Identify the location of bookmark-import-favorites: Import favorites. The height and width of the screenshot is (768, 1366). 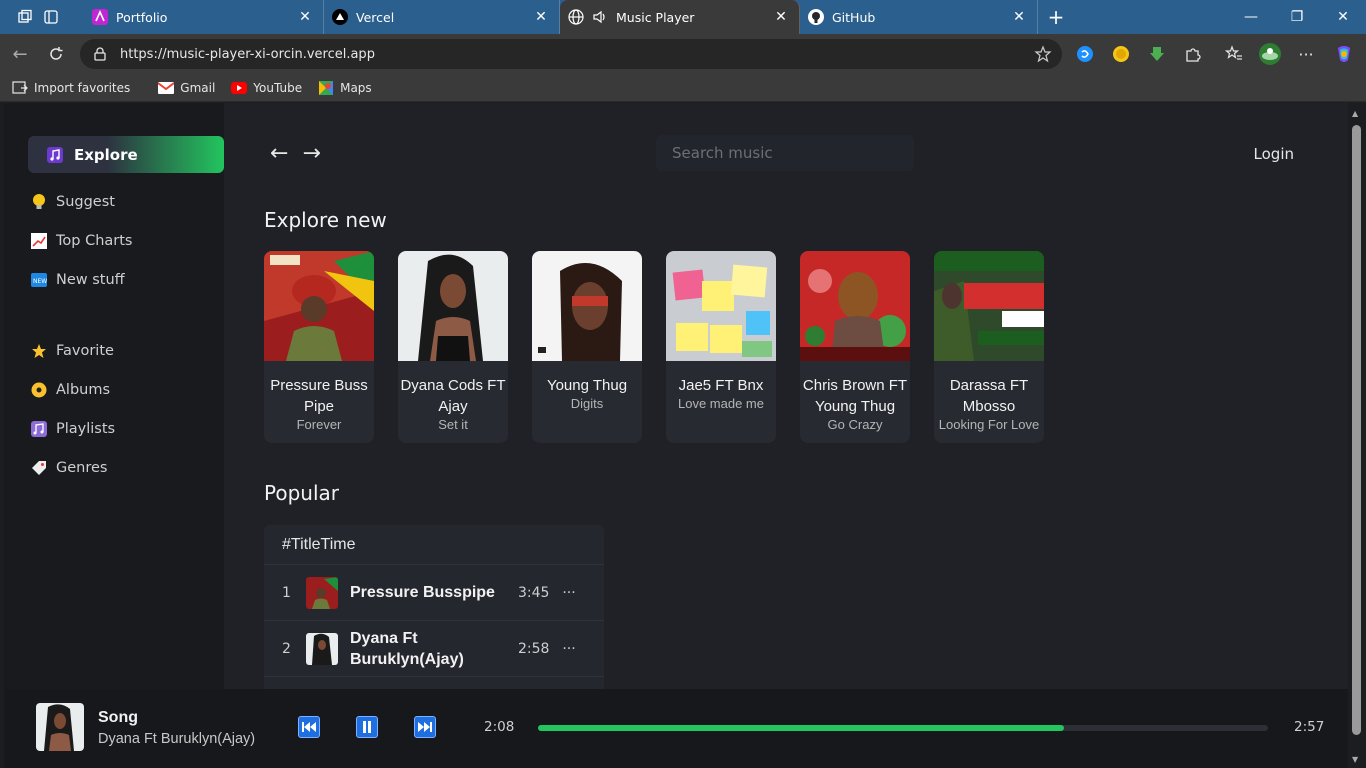
(71, 88).